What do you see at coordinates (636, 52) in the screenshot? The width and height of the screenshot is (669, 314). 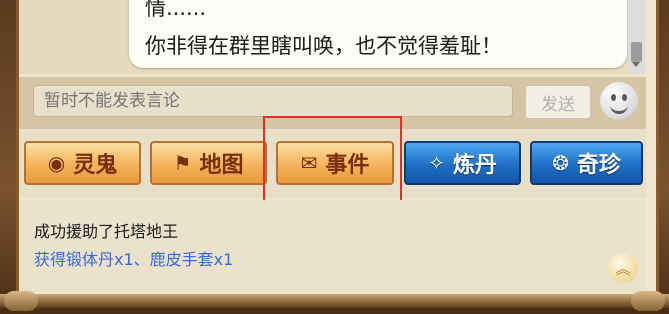 I see `scrollbar-thumb` at bounding box center [636, 52].